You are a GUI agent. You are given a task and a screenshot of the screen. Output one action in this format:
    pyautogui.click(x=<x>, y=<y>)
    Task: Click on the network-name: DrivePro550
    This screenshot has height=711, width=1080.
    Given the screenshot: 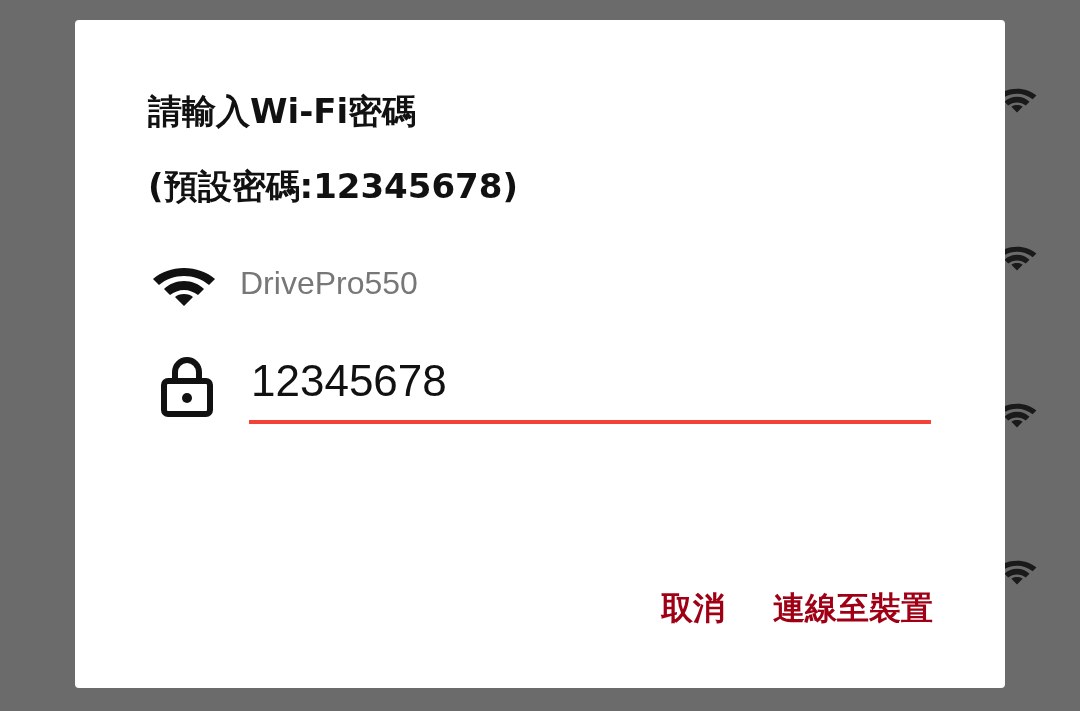 What is the action you would take?
    pyautogui.click(x=329, y=284)
    